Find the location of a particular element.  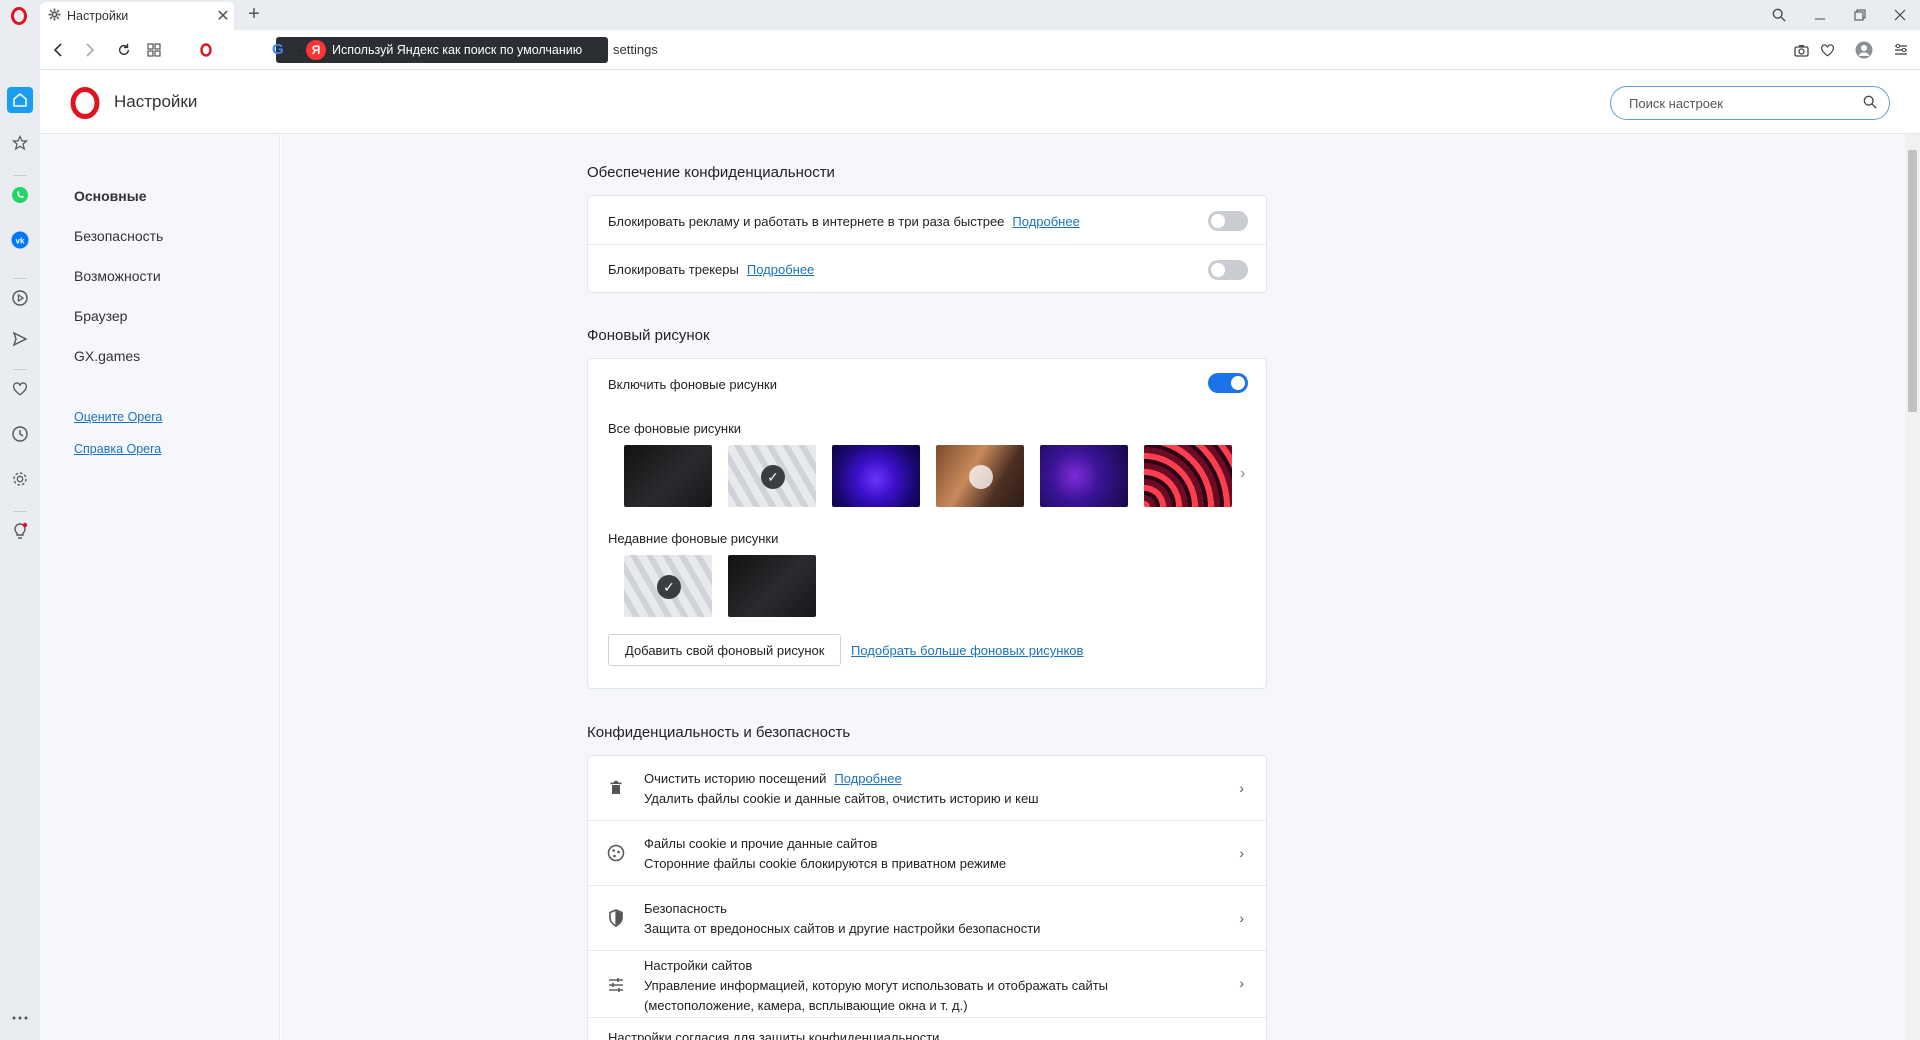

adblock-more-link: Подробнее is located at coordinates (1045, 221).